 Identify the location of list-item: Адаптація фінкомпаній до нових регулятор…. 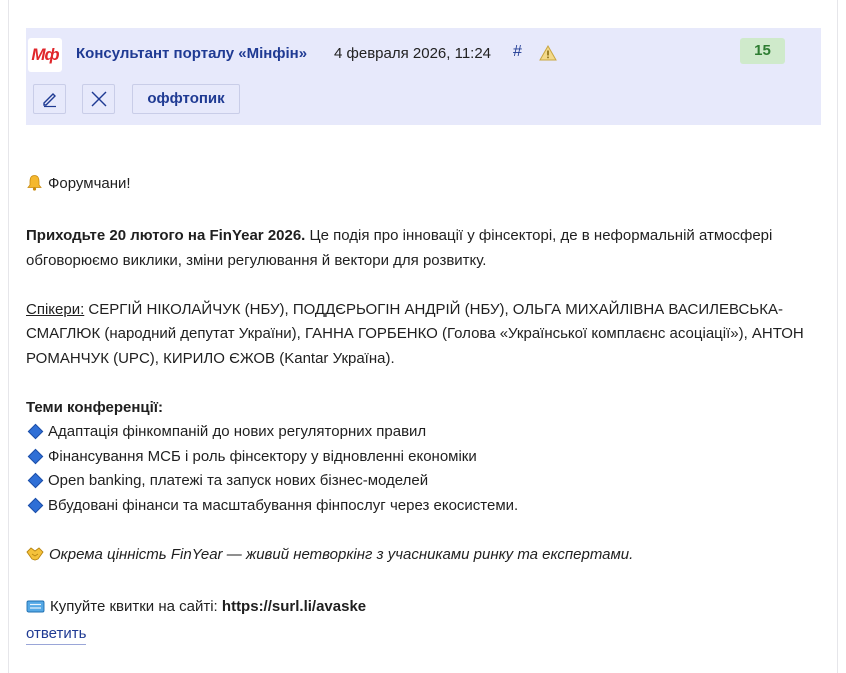
(423, 432).